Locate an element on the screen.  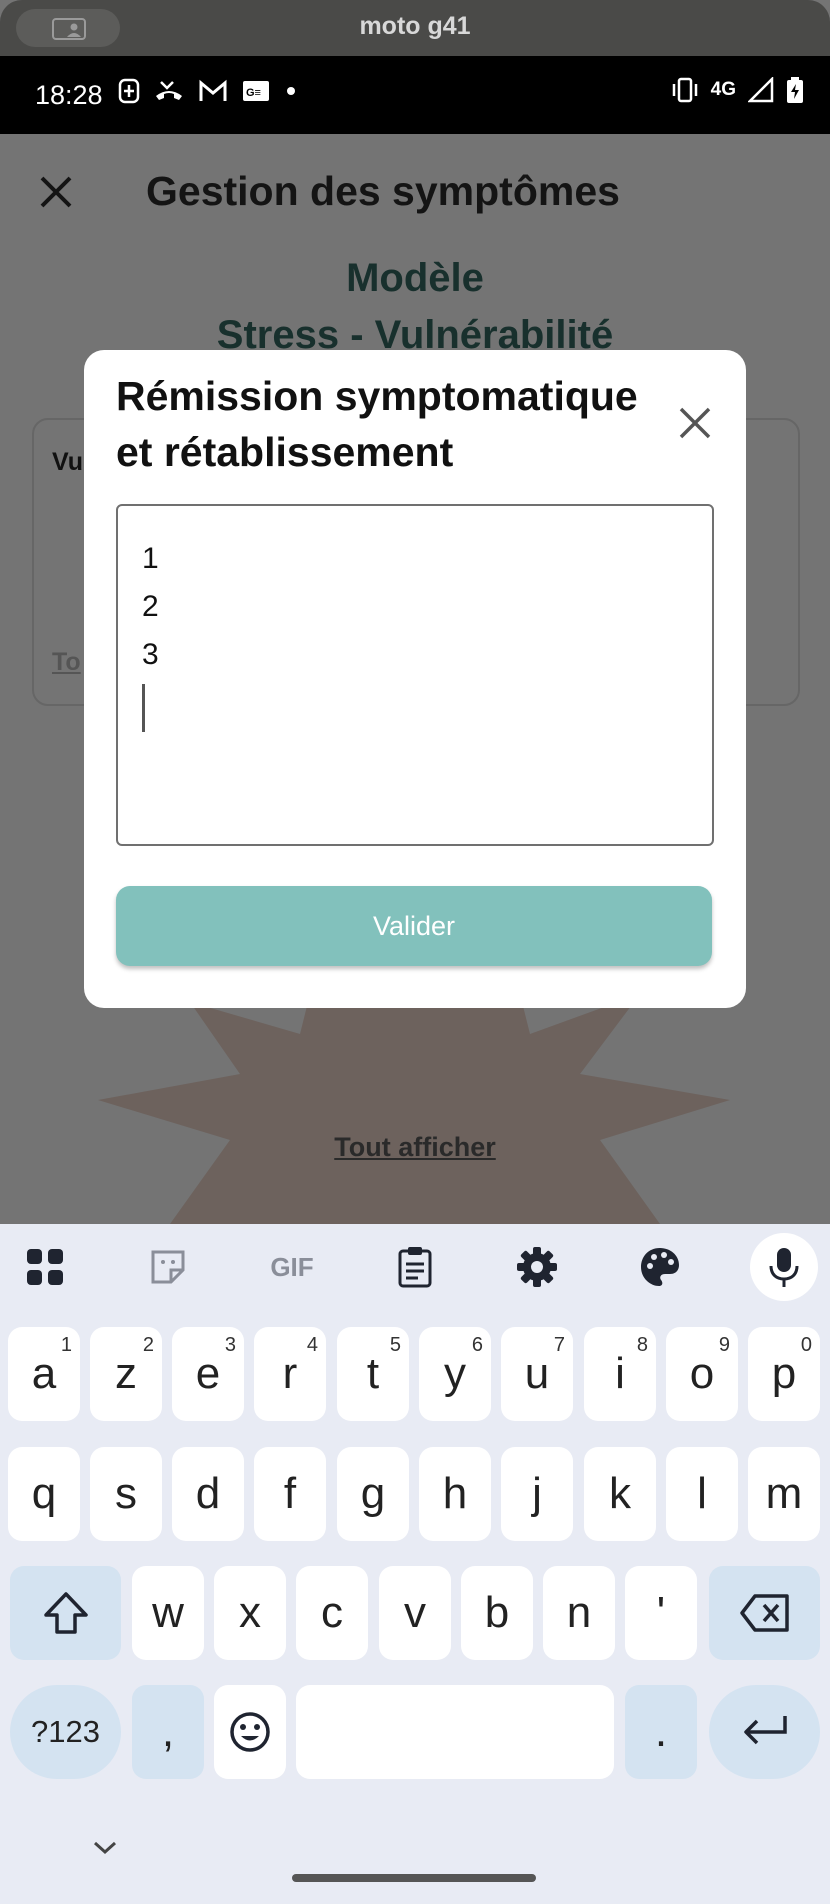
text-cursor is located at coordinates (143, 708).